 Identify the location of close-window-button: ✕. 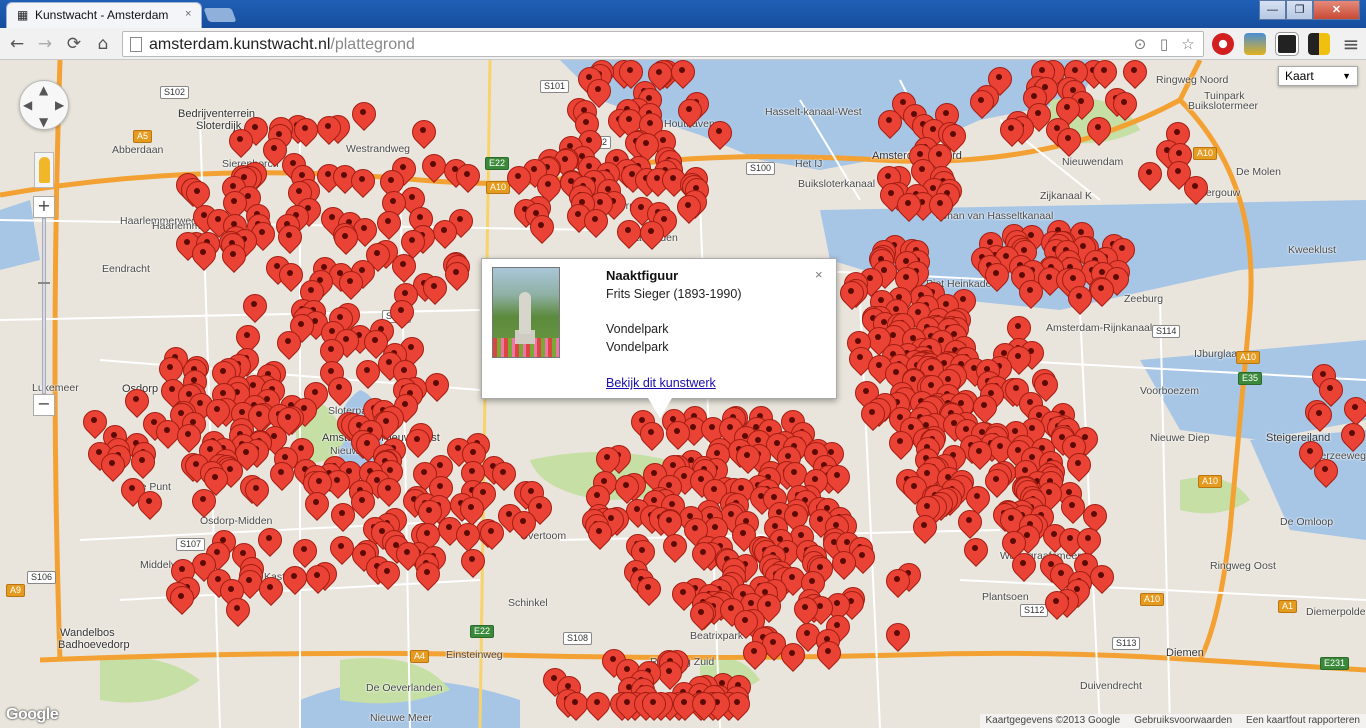
(1336, 10).